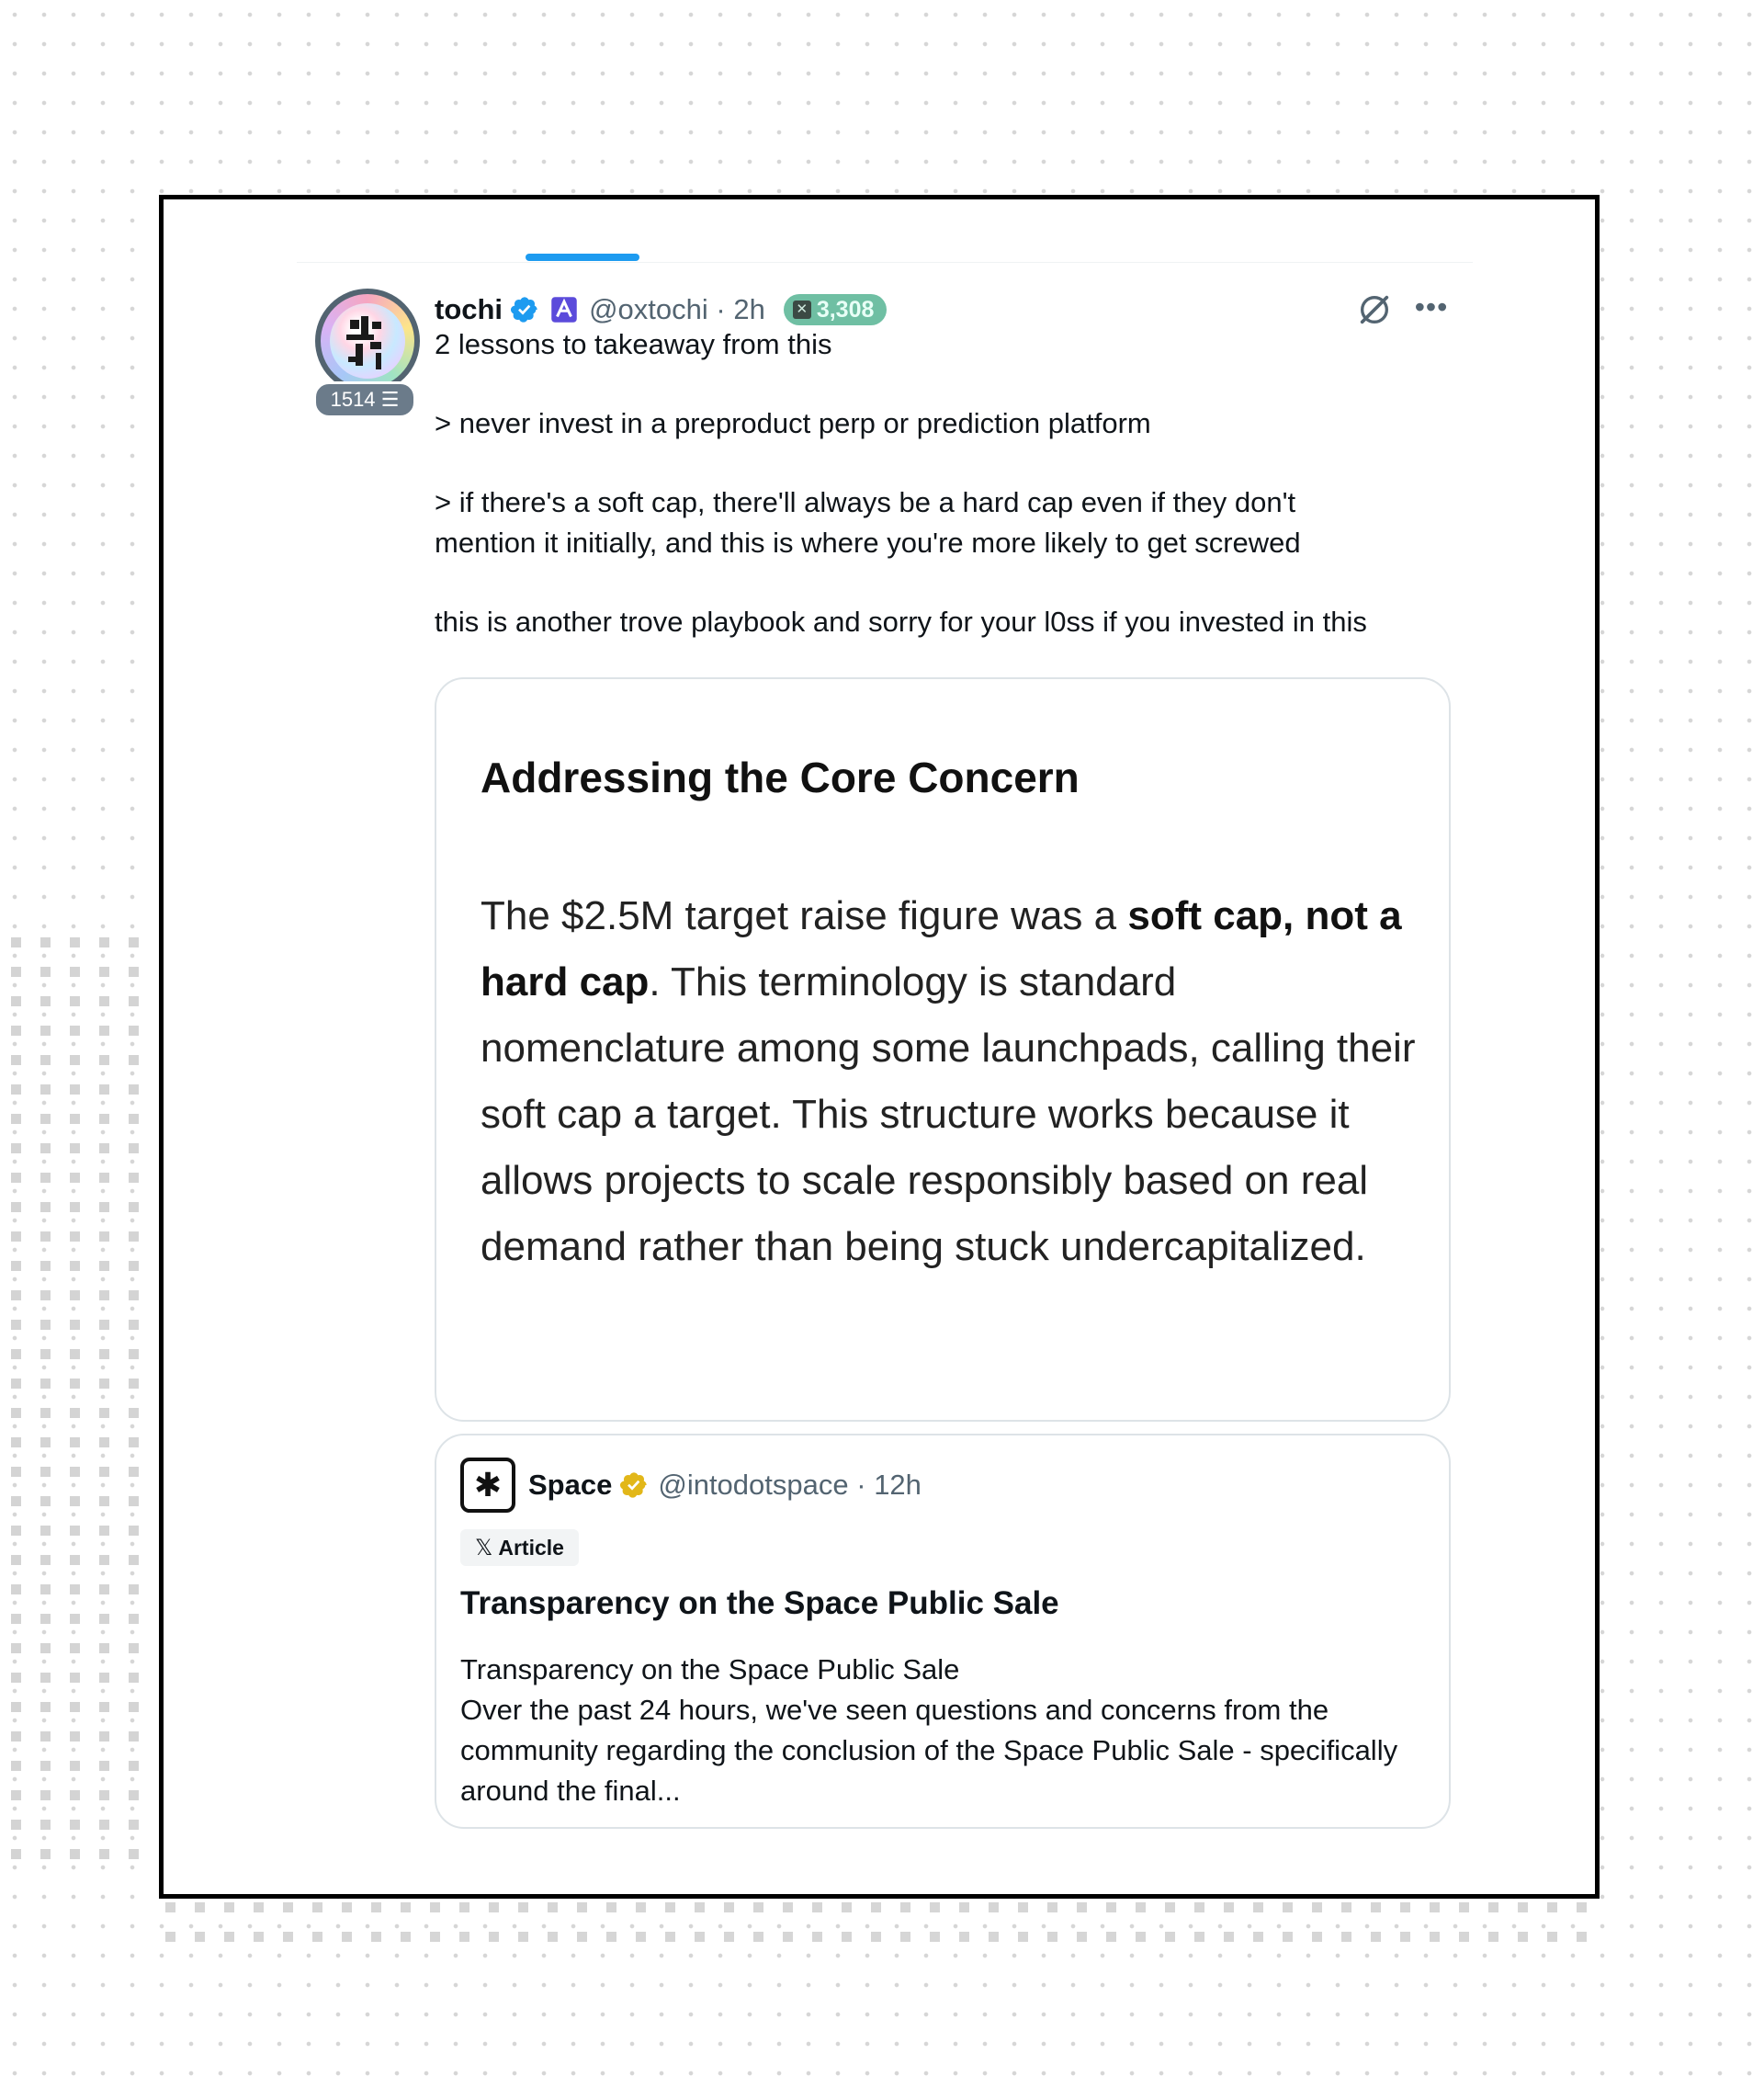  What do you see at coordinates (882, 1929) in the screenshot?
I see `decorative-square-pattern-bottom` at bounding box center [882, 1929].